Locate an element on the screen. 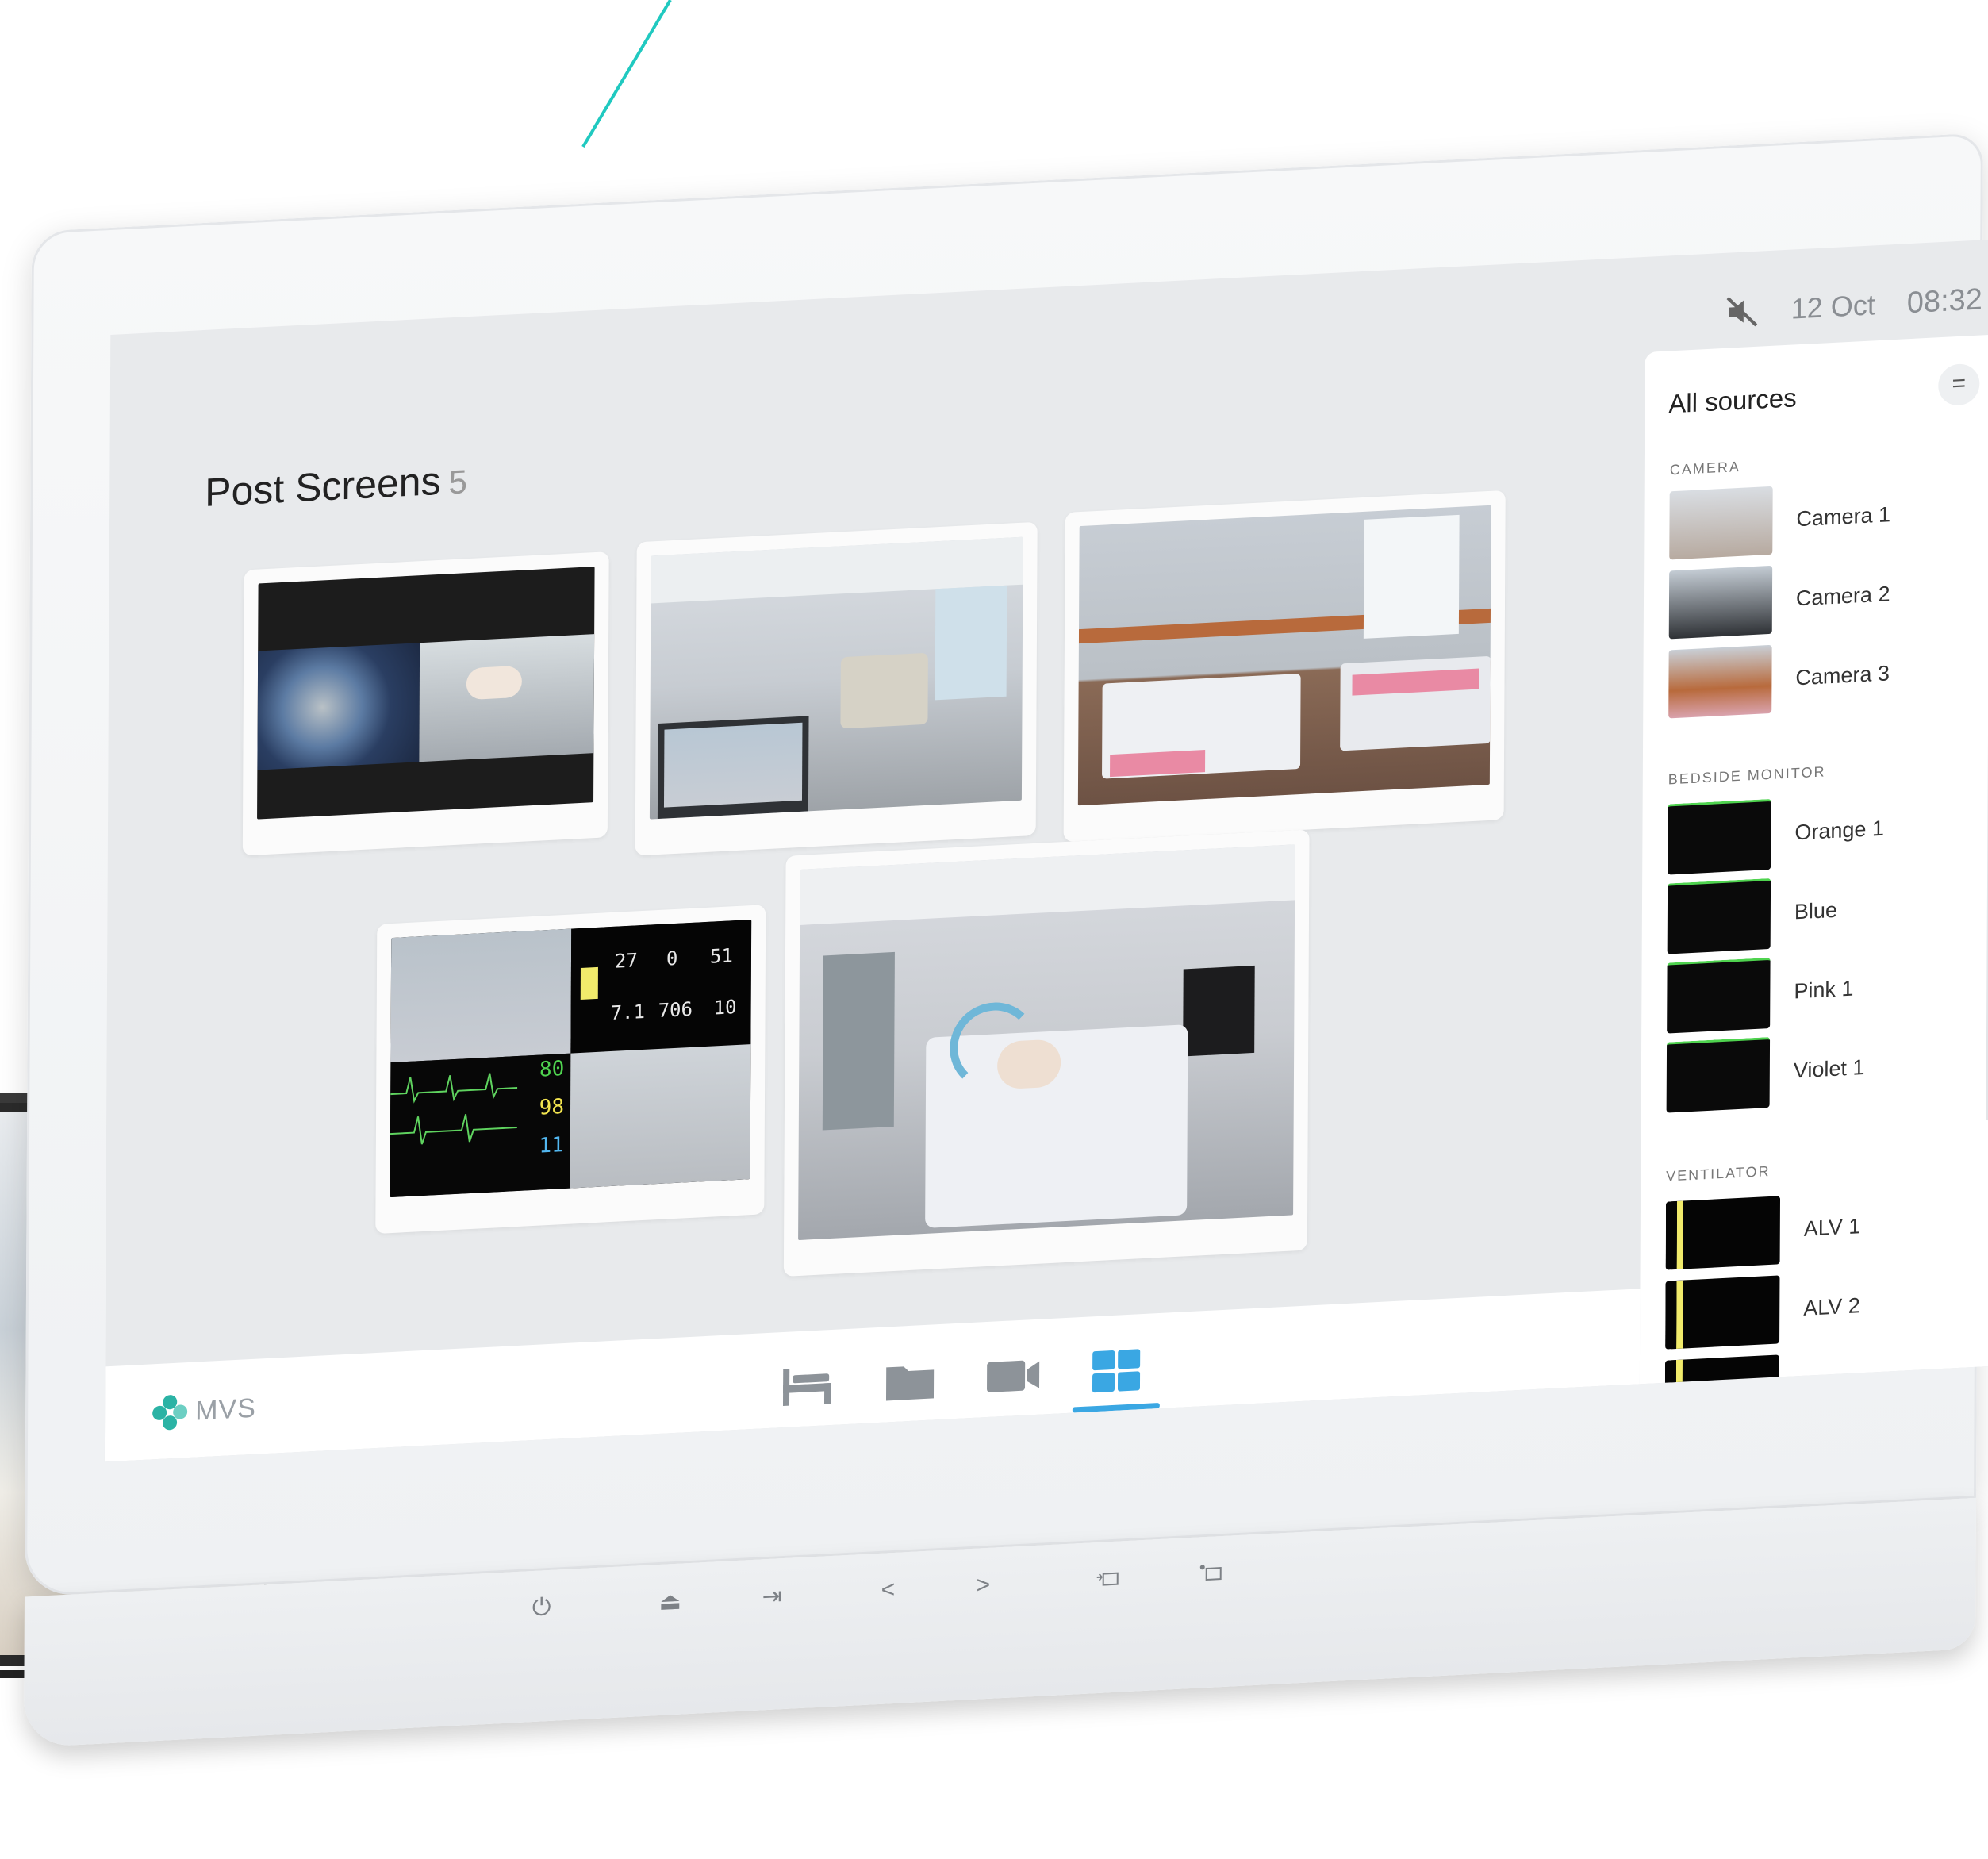  source-alv-1: ALV 1 is located at coordinates (1763, 1230).